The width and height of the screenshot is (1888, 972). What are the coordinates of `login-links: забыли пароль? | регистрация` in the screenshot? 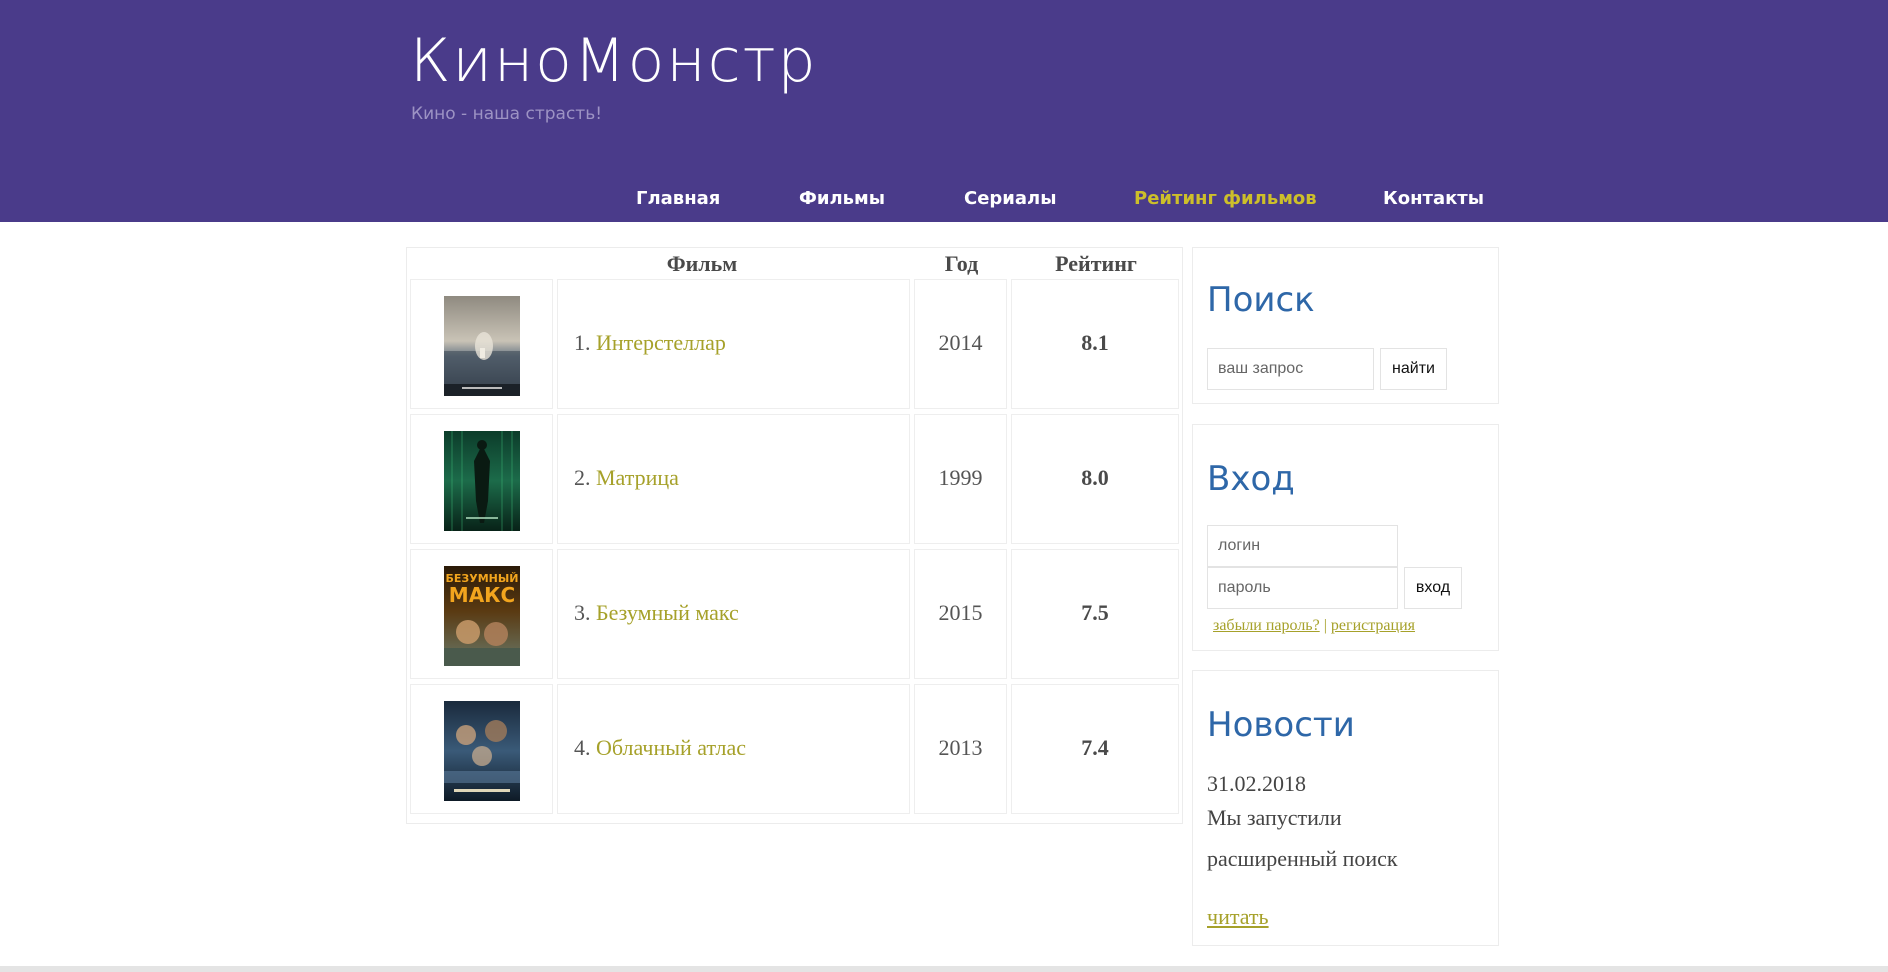 It's located at (1314, 626).